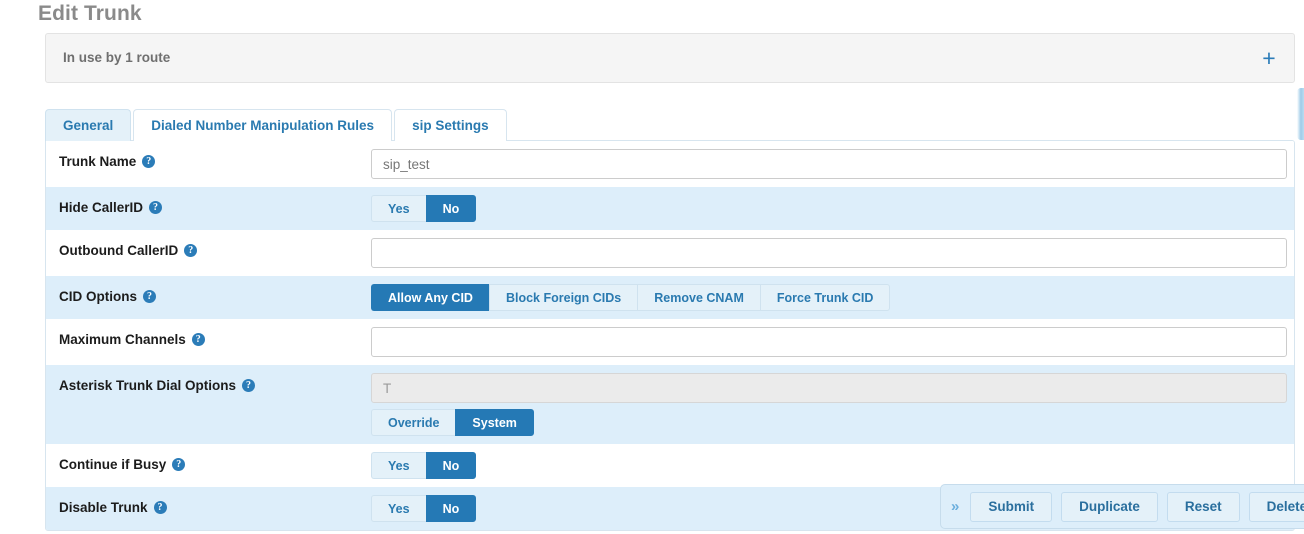 This screenshot has width=1304, height=534. Describe the element at coordinates (208, 464) in the screenshot. I see `row-label-continue-if-busy: Continue if Busy?` at that location.